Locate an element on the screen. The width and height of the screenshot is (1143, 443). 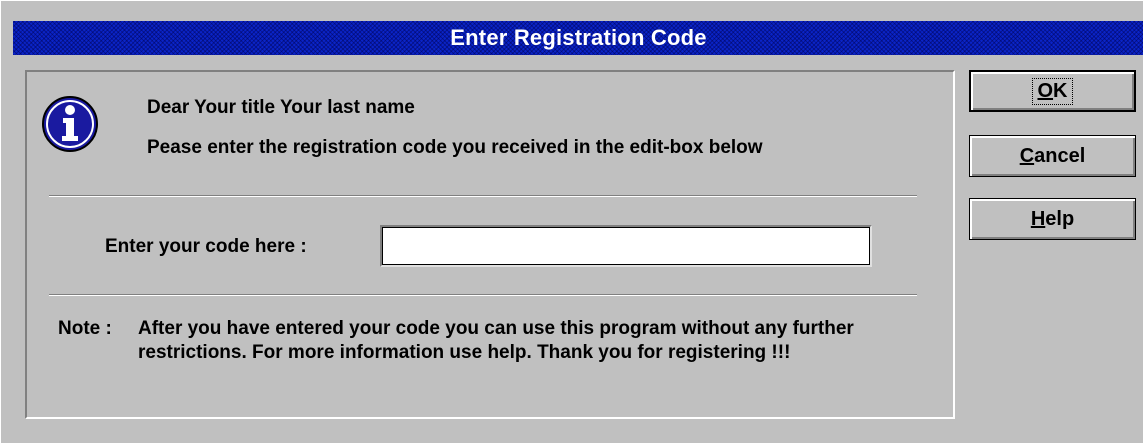
info-icon is located at coordinates (70, 124).